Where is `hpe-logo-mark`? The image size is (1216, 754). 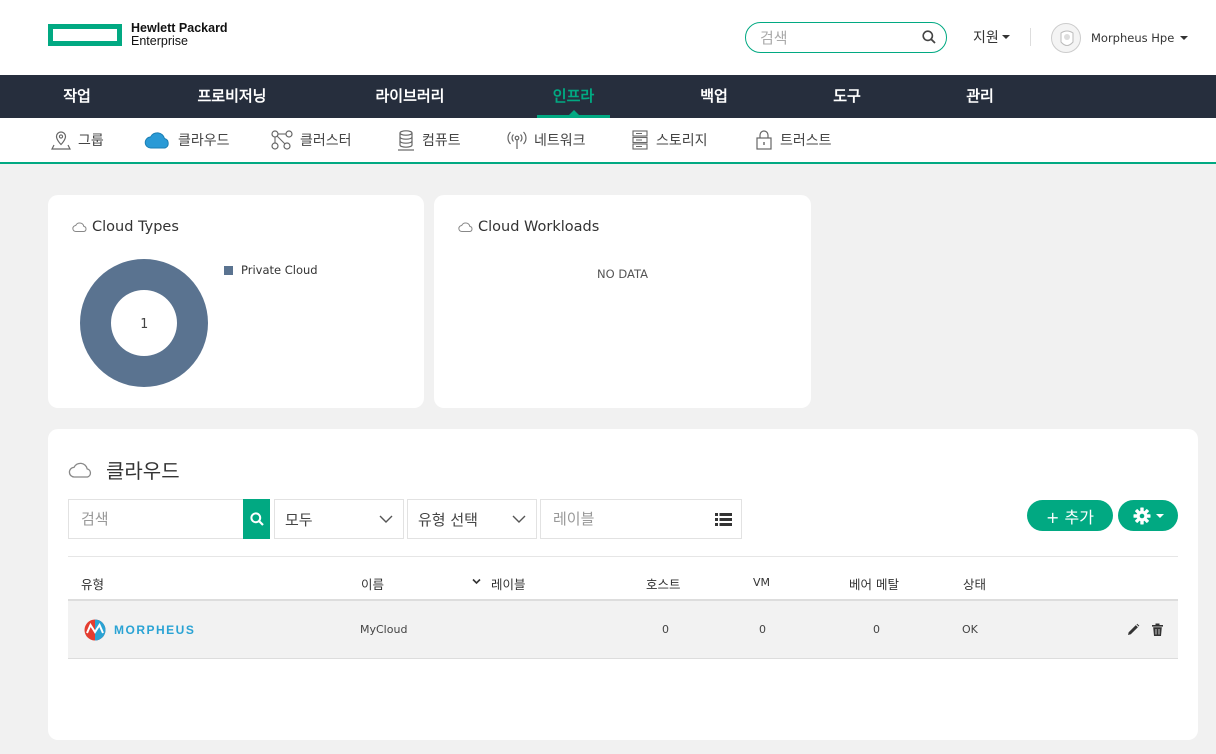
hpe-logo-mark is located at coordinates (85, 35).